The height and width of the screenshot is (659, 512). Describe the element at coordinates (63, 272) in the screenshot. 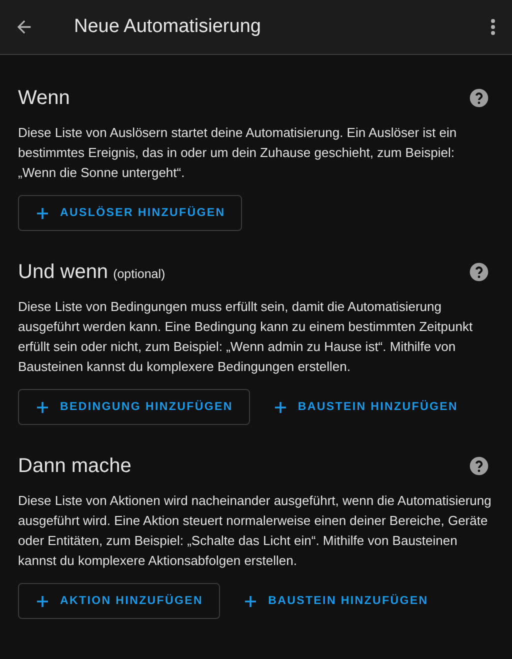

I see `section-title: Und wenn` at that location.